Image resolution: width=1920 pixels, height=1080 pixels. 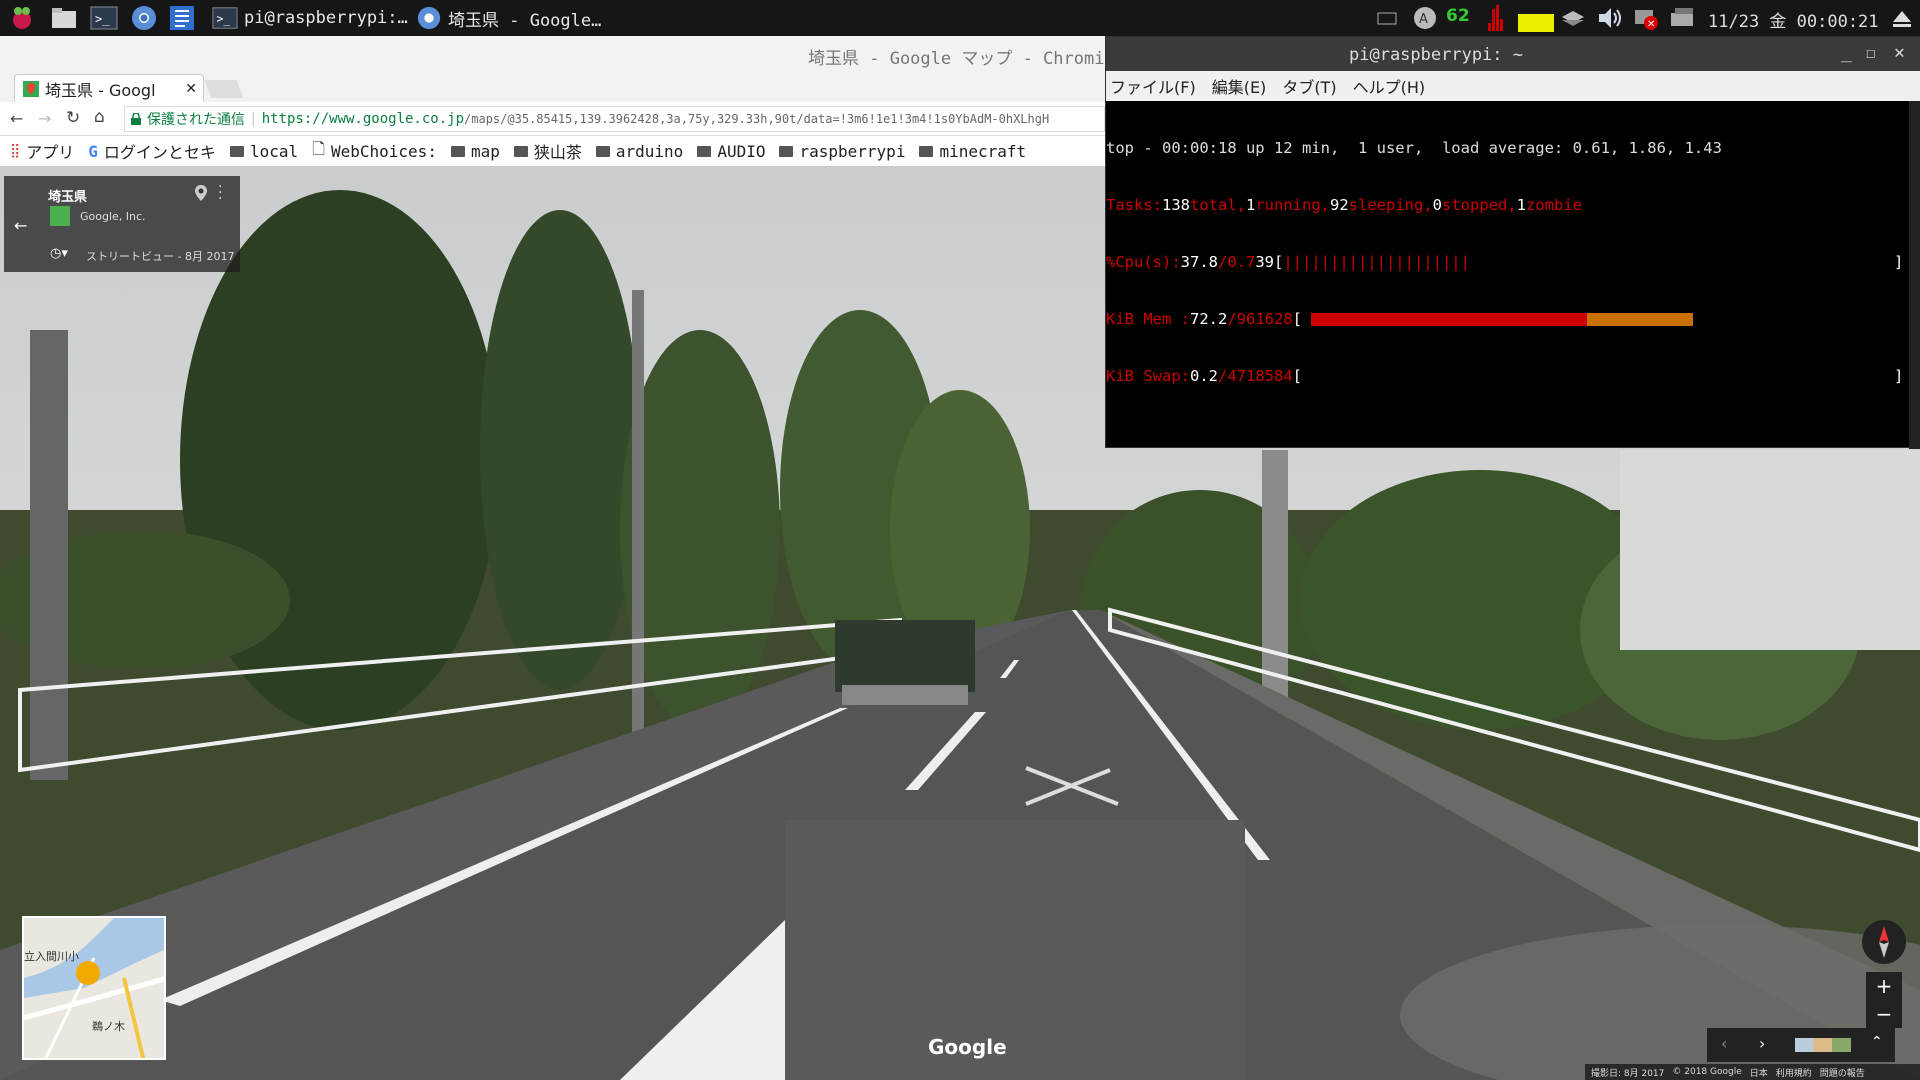 What do you see at coordinates (191, 89) in the screenshot?
I see `tab-close-icon: ✕` at bounding box center [191, 89].